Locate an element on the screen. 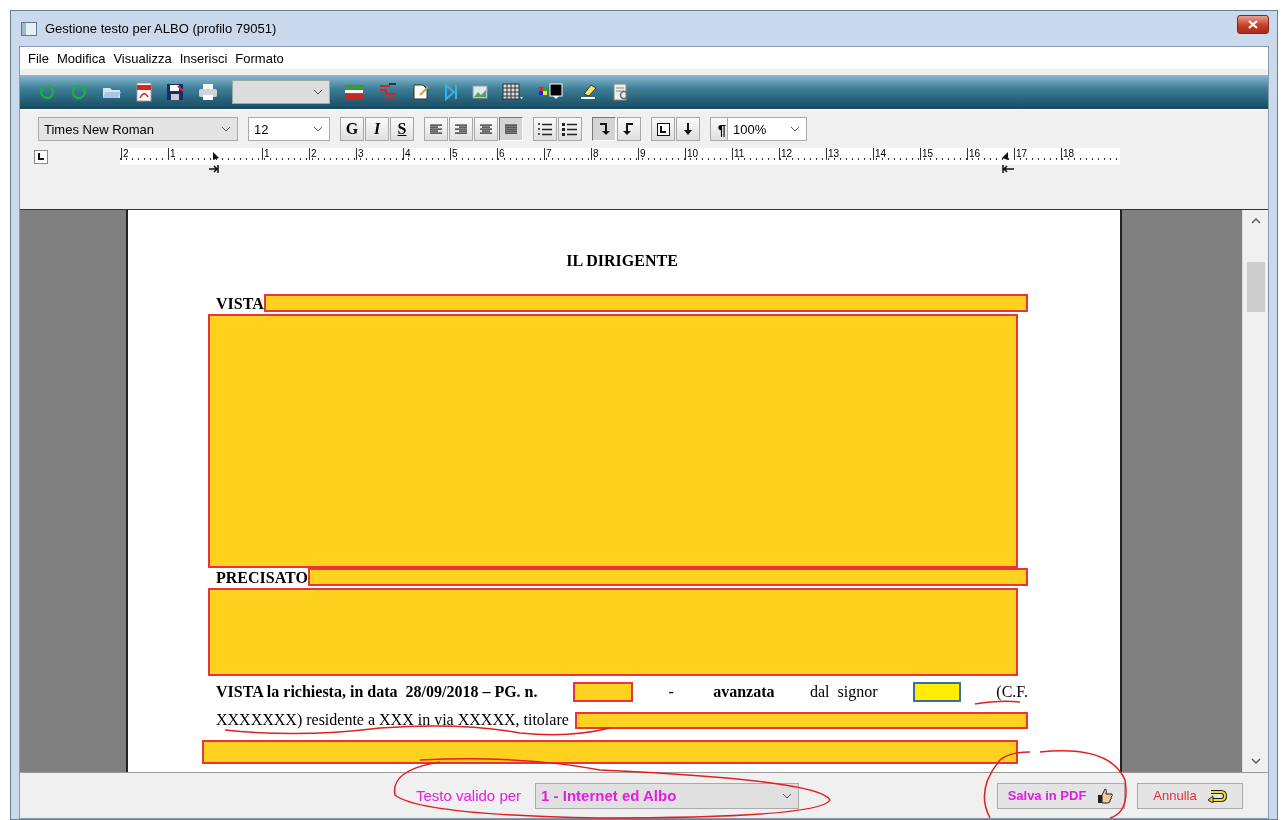 This screenshot has width=1285, height=820. document-text: - is located at coordinates (671, 692).